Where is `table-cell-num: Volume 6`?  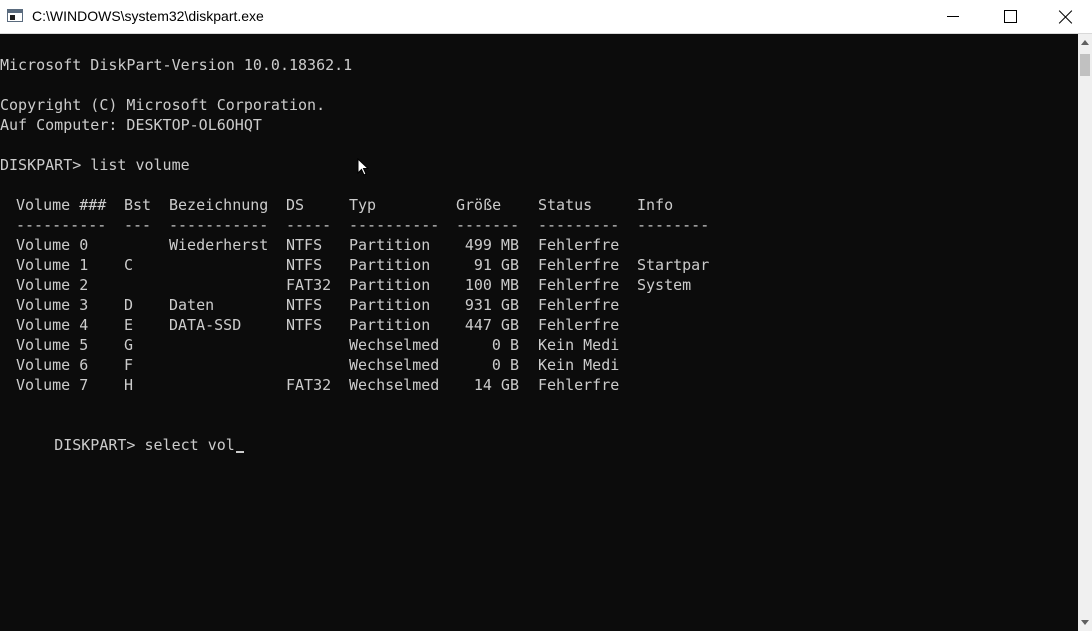 table-cell-num: Volume 6 is located at coordinates (52, 365).